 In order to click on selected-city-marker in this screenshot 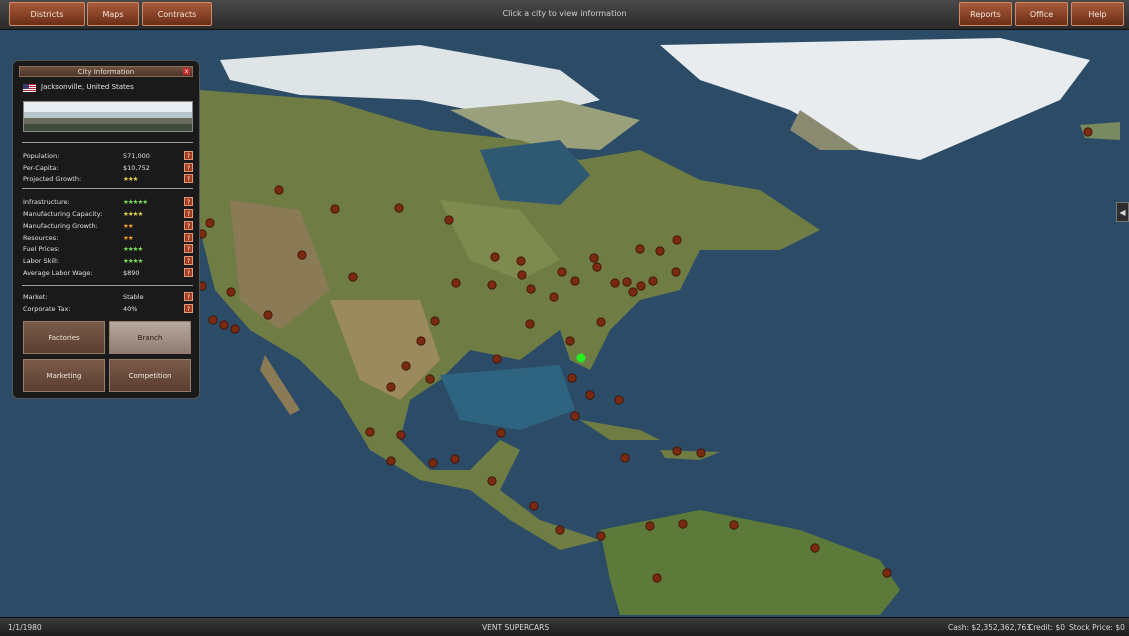, I will do `click(581, 358)`.